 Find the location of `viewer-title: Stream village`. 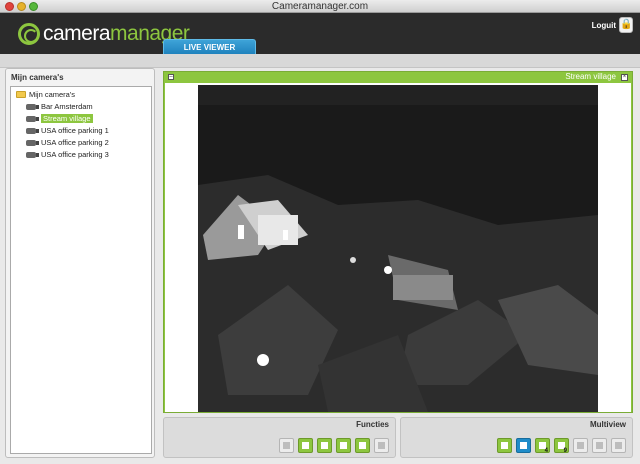

viewer-title: Stream village is located at coordinates (590, 76).